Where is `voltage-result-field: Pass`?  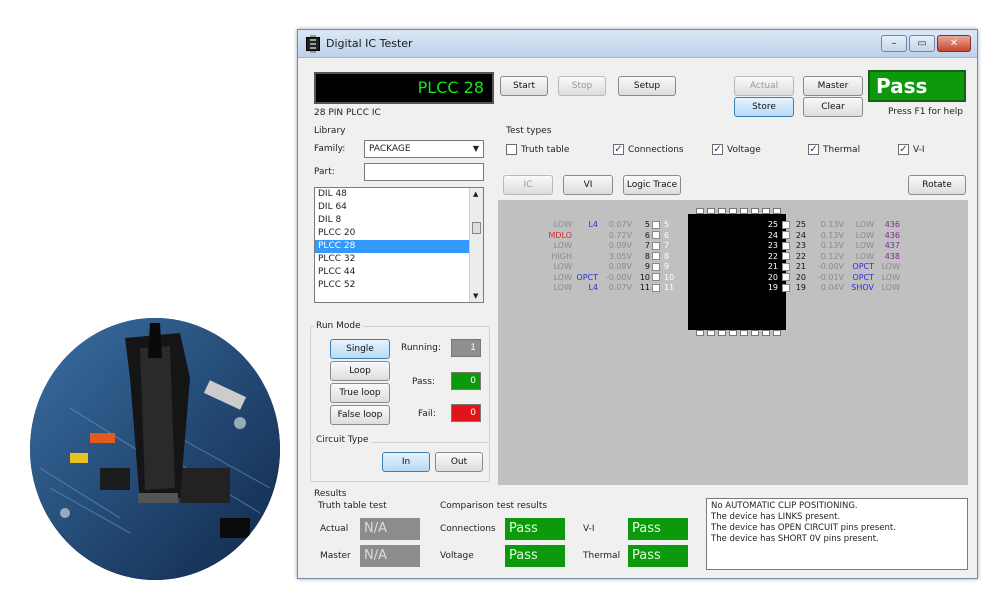
voltage-result-field: Pass is located at coordinates (535, 556).